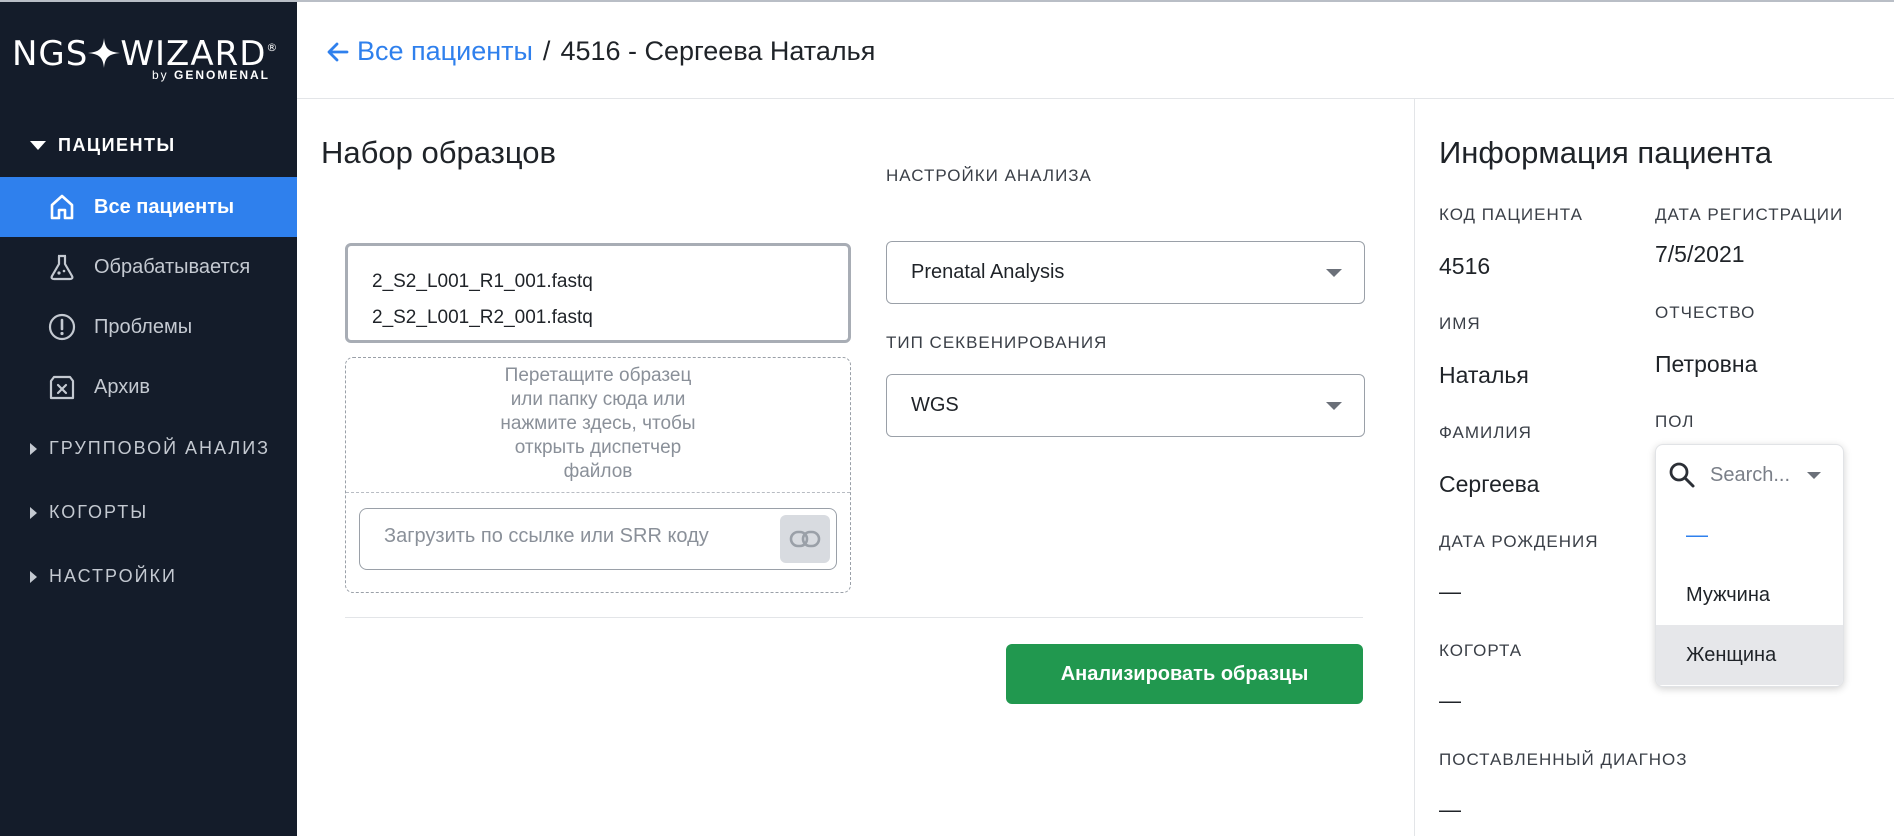 The height and width of the screenshot is (836, 1894). What do you see at coordinates (148, 58) in the screenshot?
I see `brand-logo: NGS WIZARD® by GENOMENAL` at bounding box center [148, 58].